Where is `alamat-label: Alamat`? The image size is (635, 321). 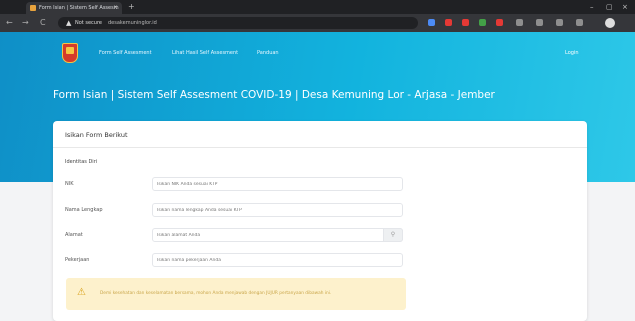
alamat-label: Alamat is located at coordinates (74, 235).